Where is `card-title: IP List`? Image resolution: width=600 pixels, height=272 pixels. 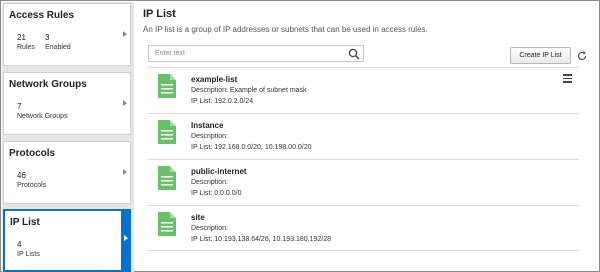 card-title: IP List is located at coordinates (25, 222).